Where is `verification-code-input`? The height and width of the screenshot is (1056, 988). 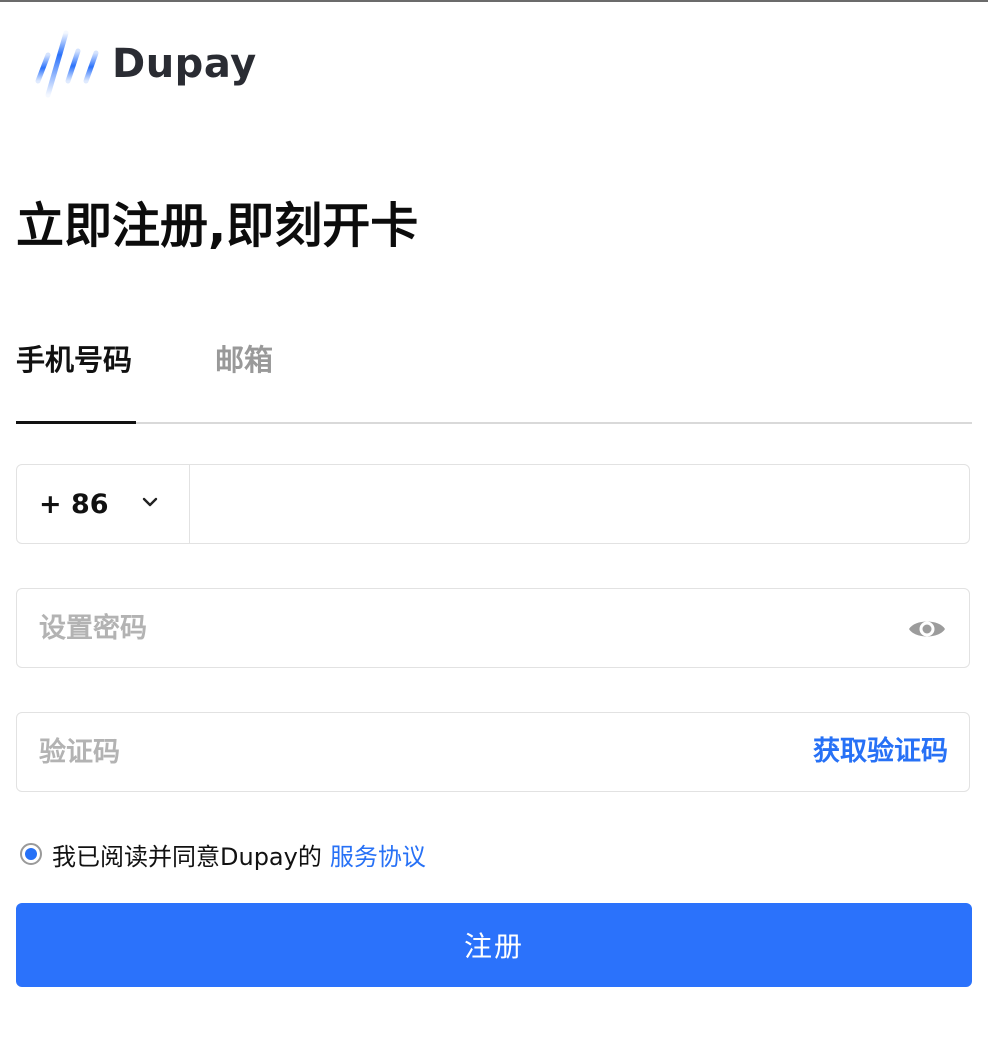
verification-code-input is located at coordinates (397, 752).